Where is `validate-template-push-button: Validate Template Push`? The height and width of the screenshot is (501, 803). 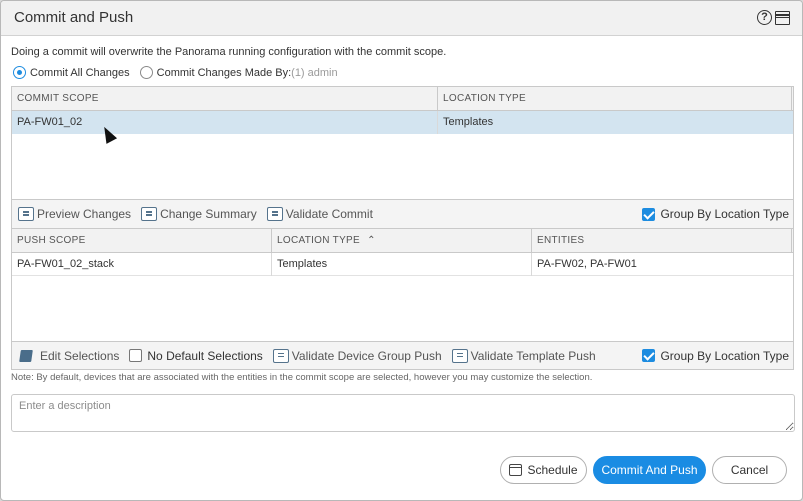
validate-template-push-button: Validate Template Push is located at coordinates (525, 355).